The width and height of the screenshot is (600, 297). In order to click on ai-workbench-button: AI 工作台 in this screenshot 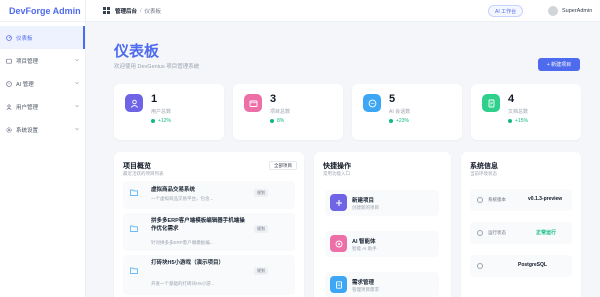, I will do `click(506, 11)`.